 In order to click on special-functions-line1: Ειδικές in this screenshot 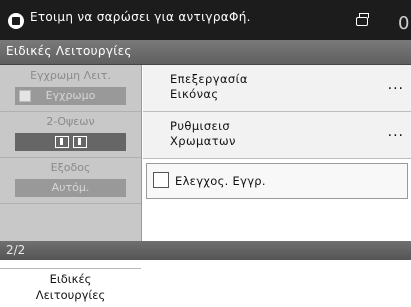, I will do `click(70, 279)`.